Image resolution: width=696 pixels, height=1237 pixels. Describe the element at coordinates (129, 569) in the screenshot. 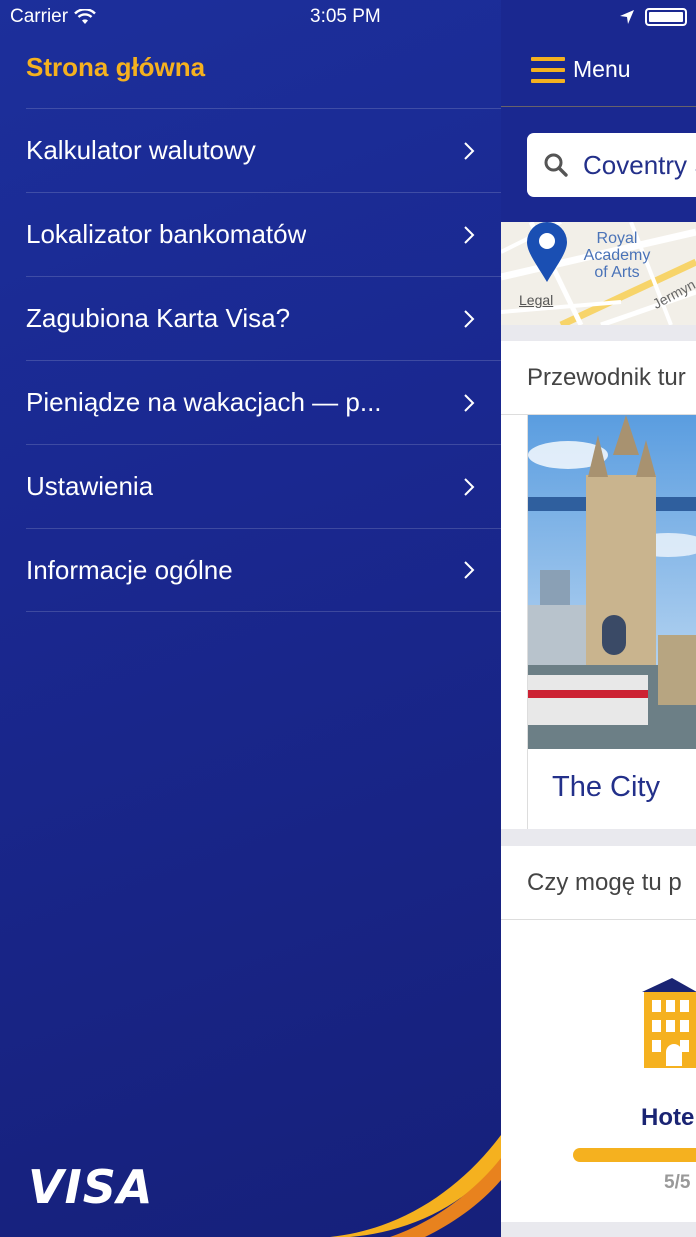

I see `menu-item-label: Informacje ogólne` at that location.